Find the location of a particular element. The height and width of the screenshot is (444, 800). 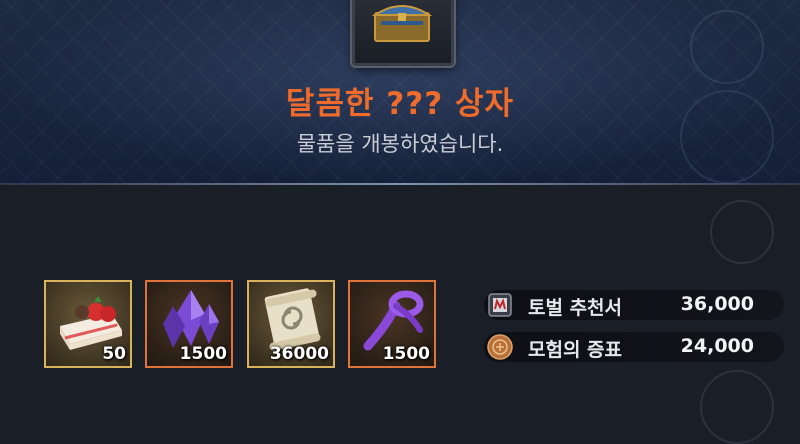

currency-value: 36,000 is located at coordinates (717, 304).